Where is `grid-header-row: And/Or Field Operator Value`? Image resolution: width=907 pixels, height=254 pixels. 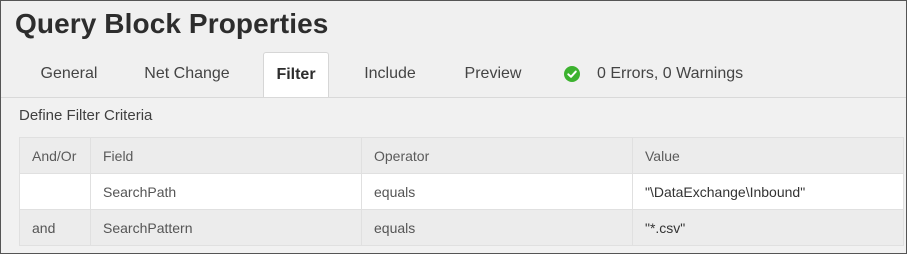 grid-header-row: And/Or Field Operator Value is located at coordinates (461, 155).